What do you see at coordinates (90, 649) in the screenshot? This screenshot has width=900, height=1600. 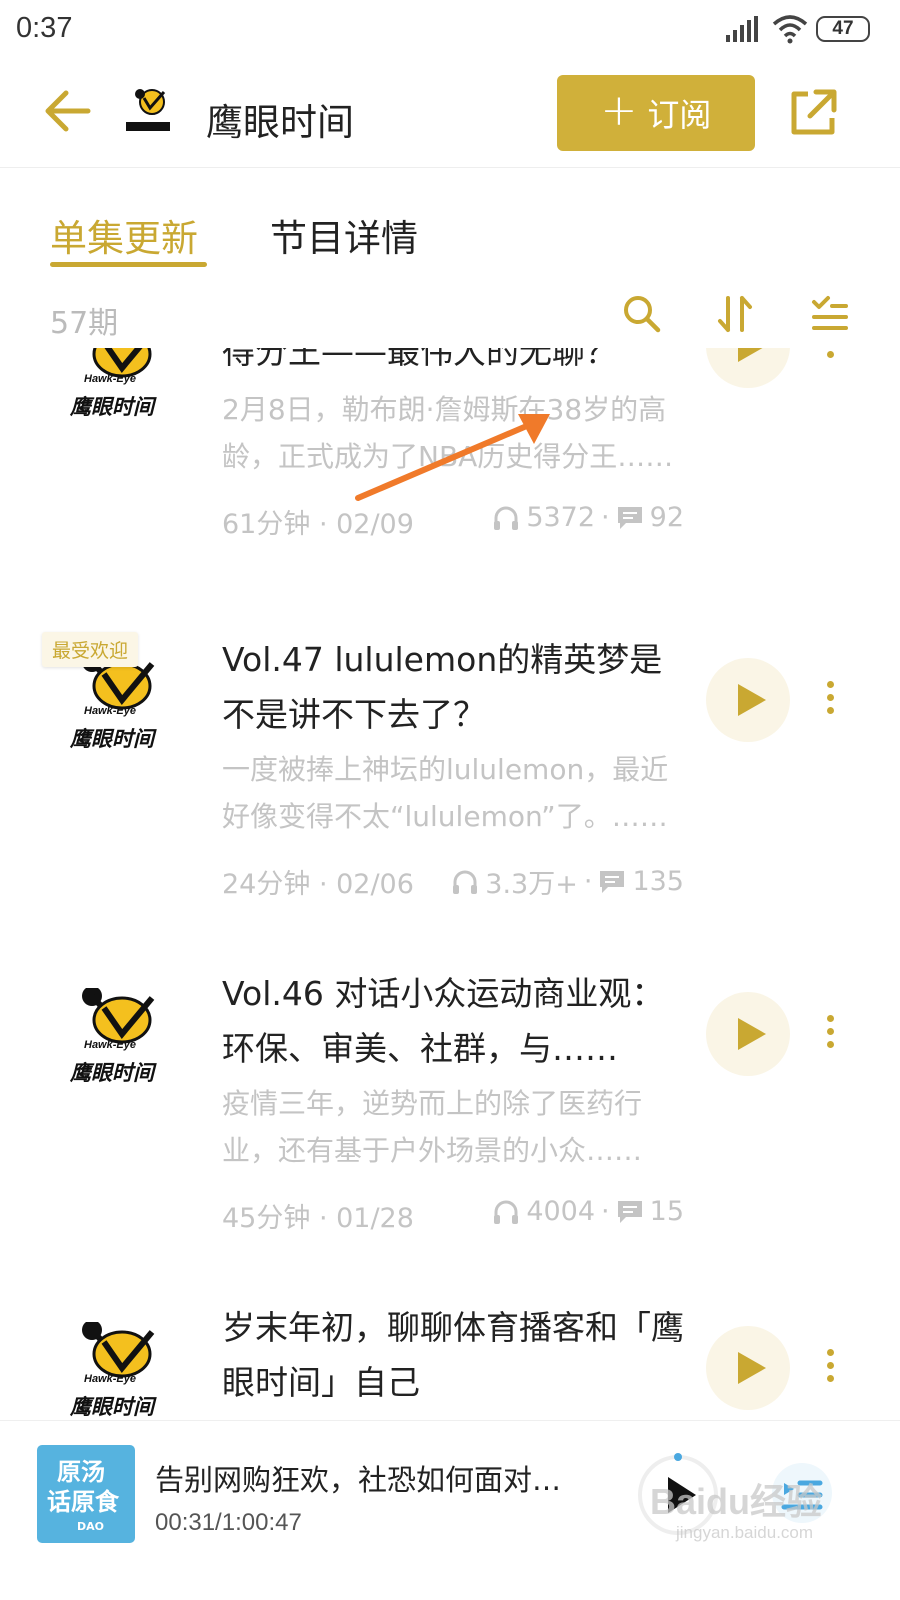 I see `popular-badge: 最受欢迎` at bounding box center [90, 649].